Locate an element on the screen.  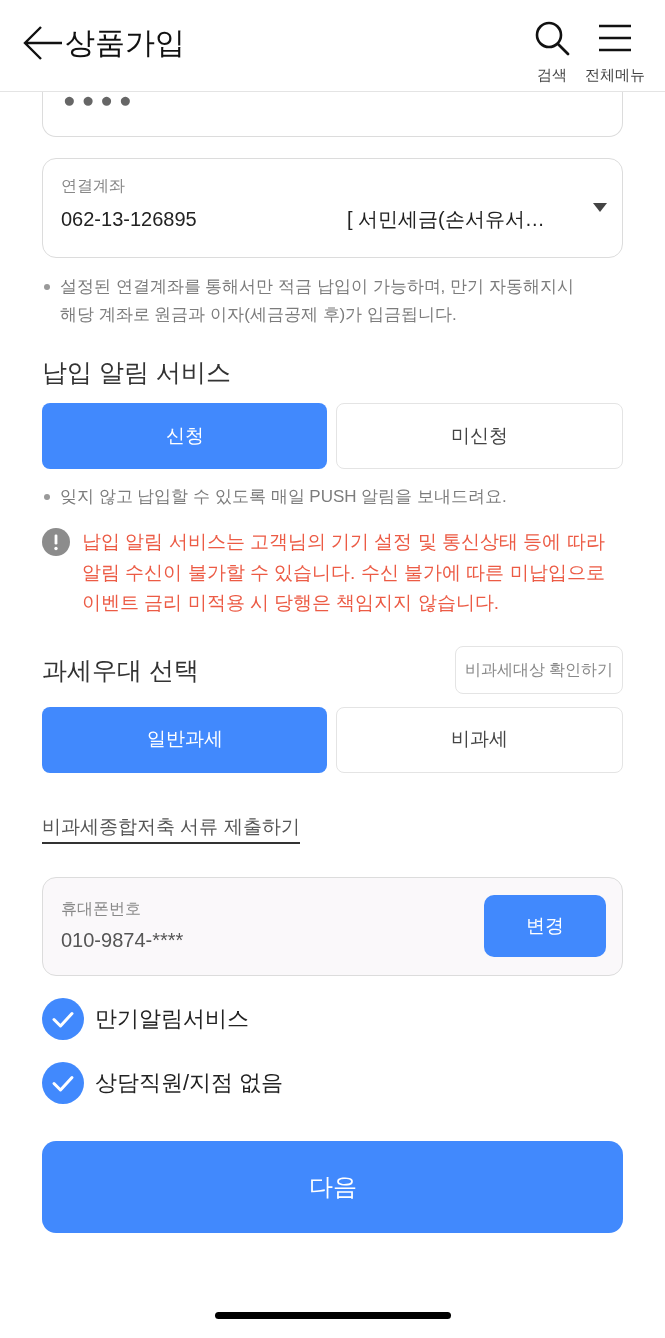
menu-button: 전체메뉴 is located at coordinates (615, 52).